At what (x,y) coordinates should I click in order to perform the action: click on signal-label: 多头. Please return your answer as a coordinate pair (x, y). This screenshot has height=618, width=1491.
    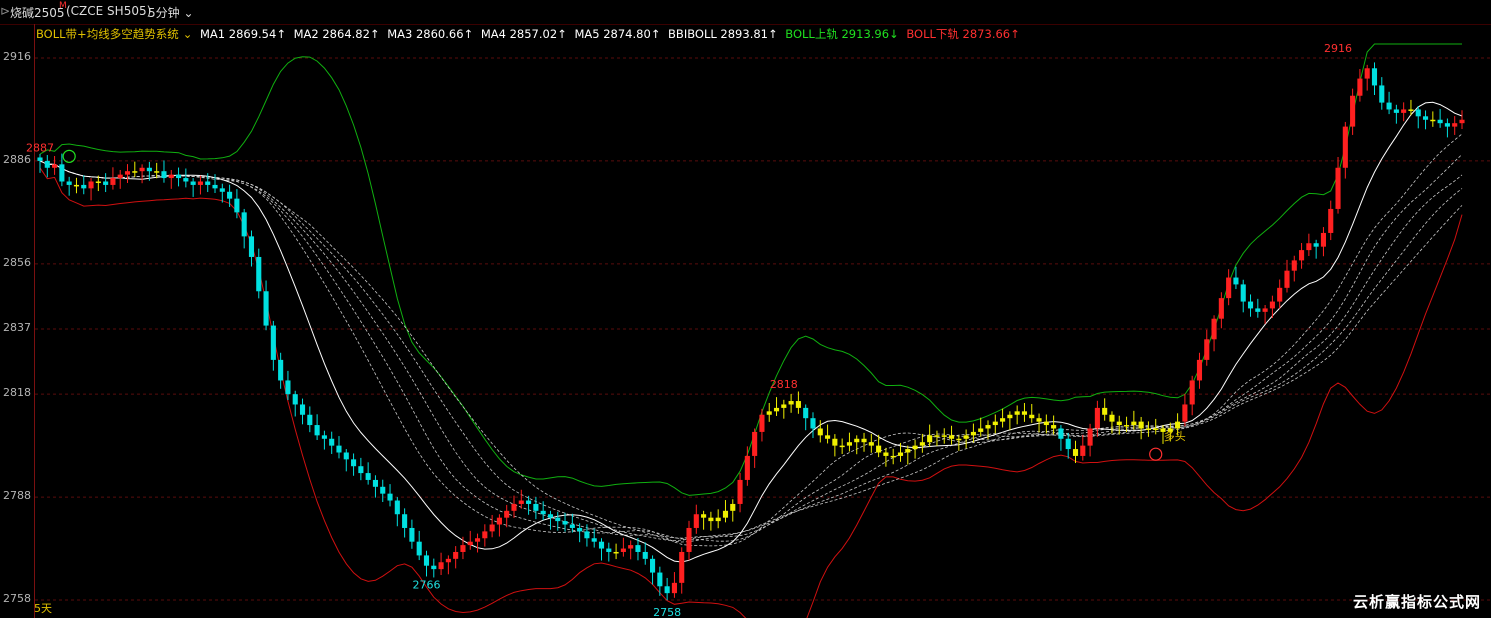
    Looking at the image, I should click on (1175, 436).